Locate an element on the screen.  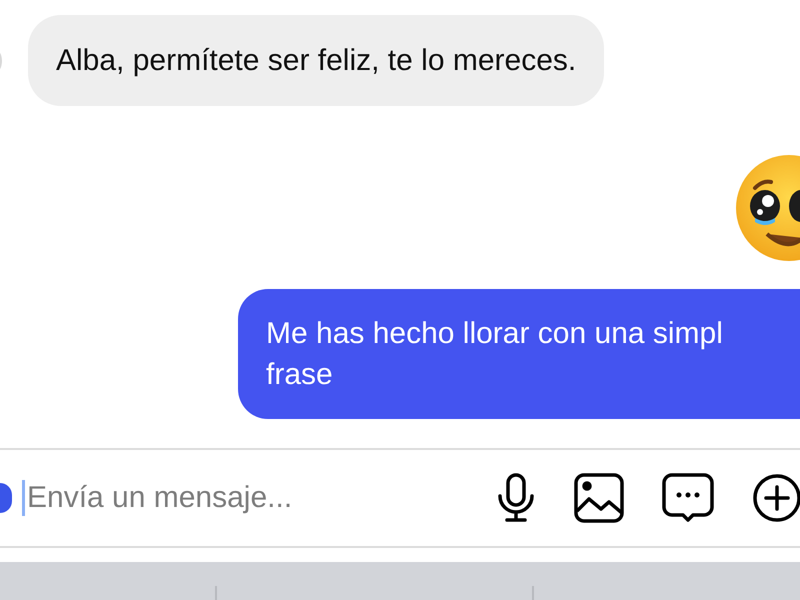
chat-bubble-icon is located at coordinates (688, 498).